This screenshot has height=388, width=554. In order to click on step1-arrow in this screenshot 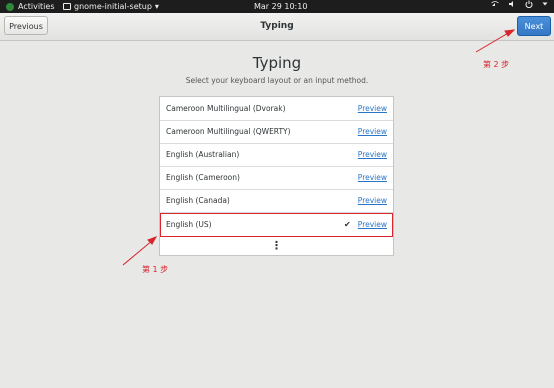, I will do `click(140, 251)`.